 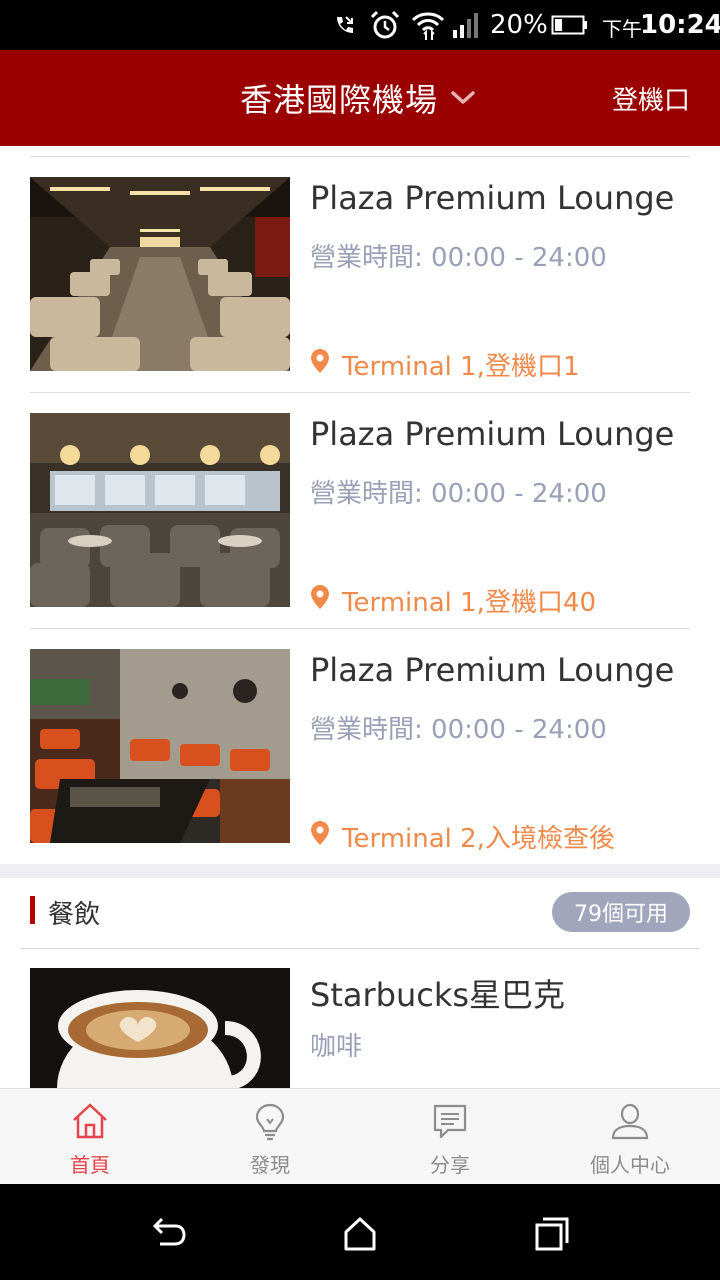 I want to click on airport-selector: 香港國際機場, so click(x=358, y=98).